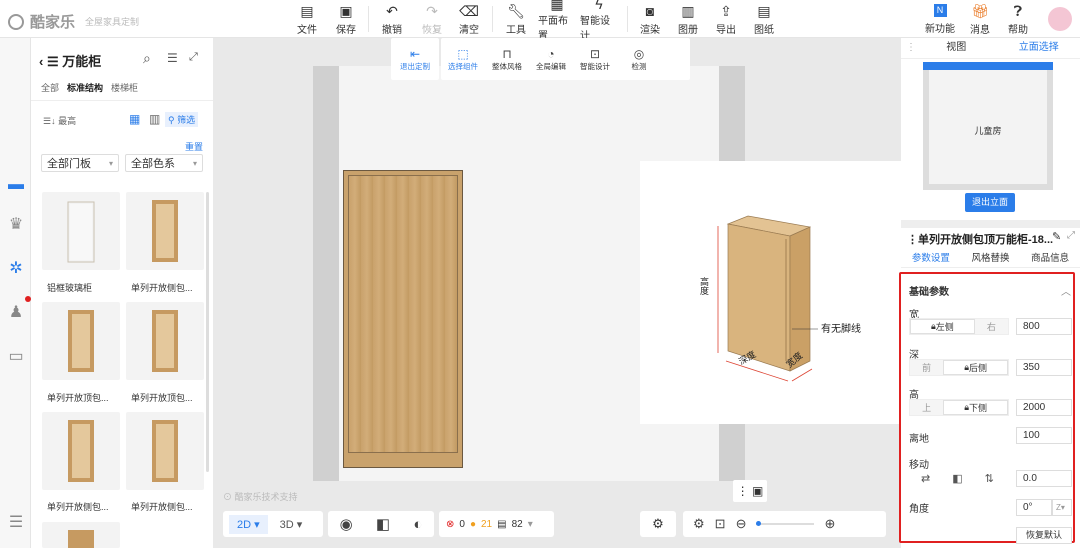  I want to click on floorplan-minimap: 儿童房, so click(988, 126).